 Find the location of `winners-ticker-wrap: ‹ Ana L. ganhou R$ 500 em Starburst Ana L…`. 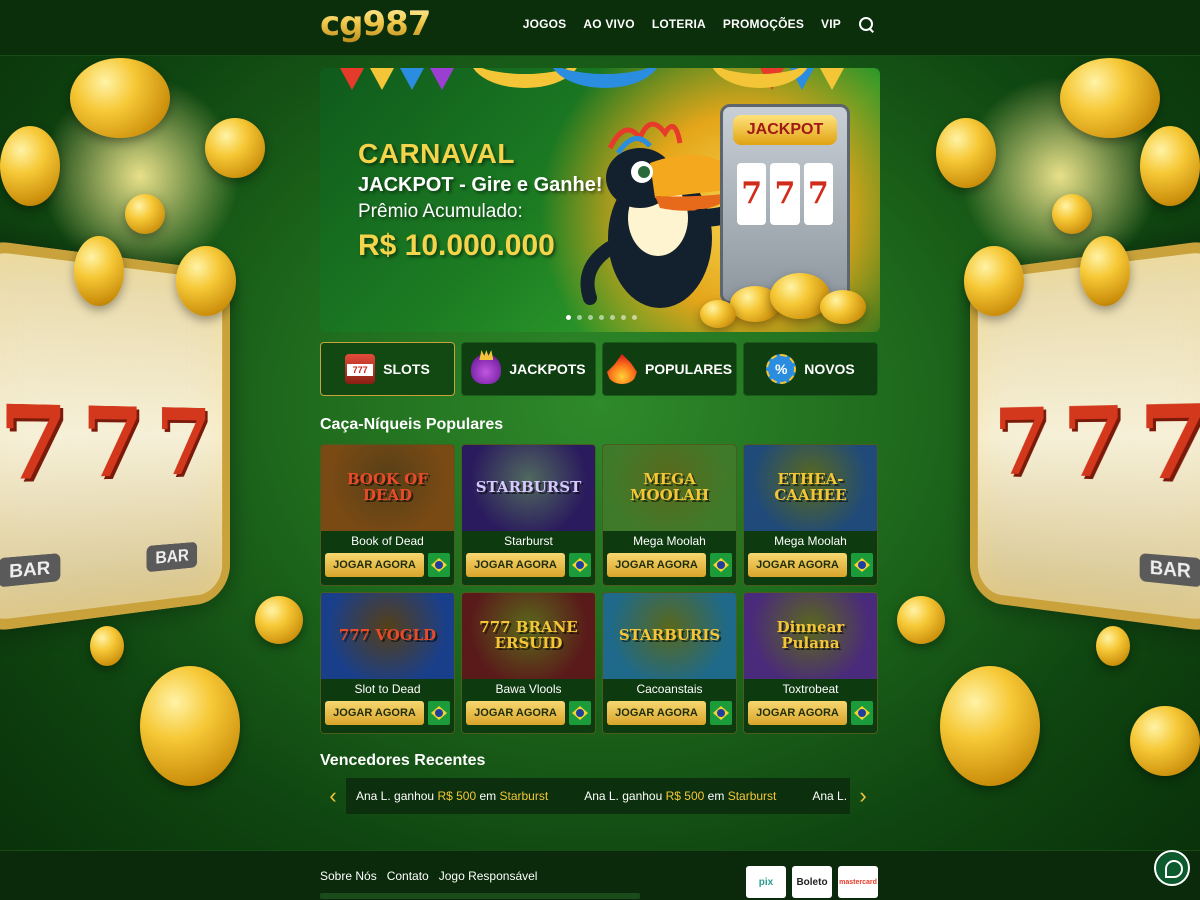

winners-ticker-wrap: ‹ Ana L. ganhou R$ 500 em Starburst Ana L… is located at coordinates (600, 796).